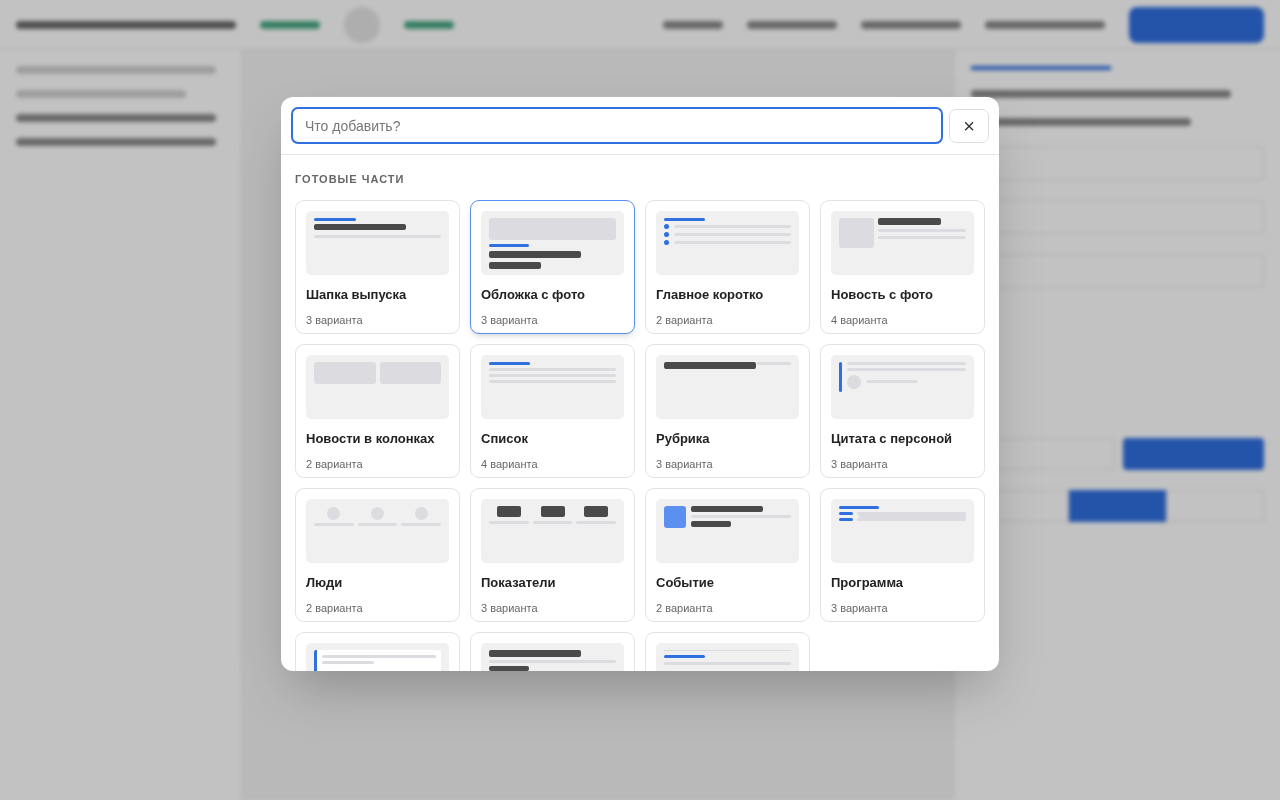  Describe the element at coordinates (683, 438) in the screenshot. I see `part-title: Рубрика` at that location.